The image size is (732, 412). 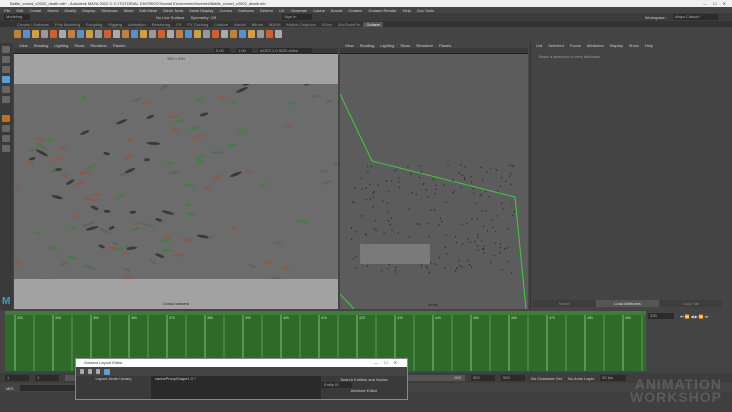 What do you see at coordinates (236, 387) in the screenshot?
I see `layout-graph-tab: cacheProxyShape1 0 *` at bounding box center [236, 387].